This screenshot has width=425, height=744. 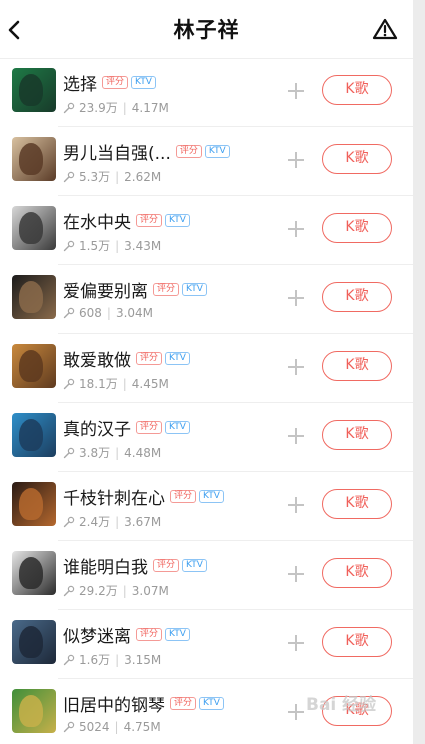 What do you see at coordinates (143, 452) in the screenshot?
I see `file-size: 4.48M` at bounding box center [143, 452].